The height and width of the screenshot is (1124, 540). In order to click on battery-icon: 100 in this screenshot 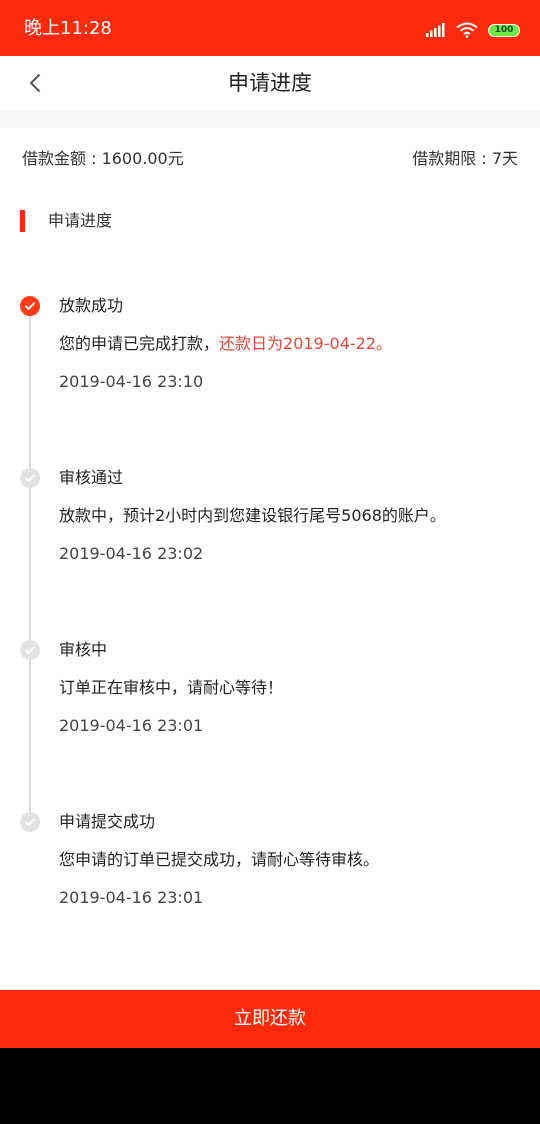, I will do `click(504, 30)`.